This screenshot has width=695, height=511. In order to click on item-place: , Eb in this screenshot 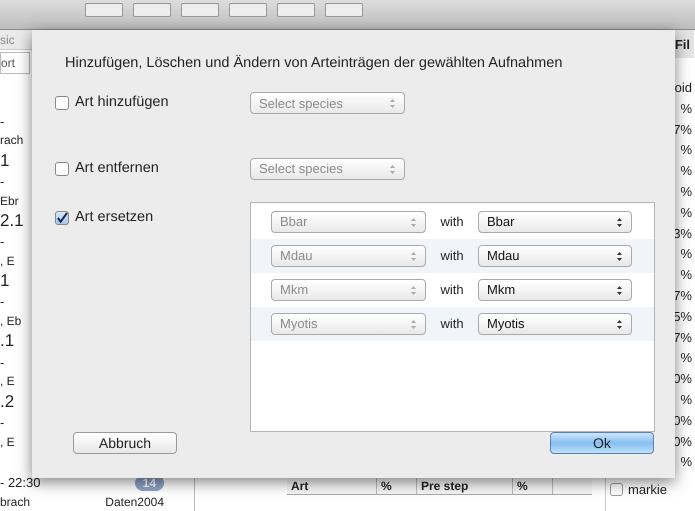, I will do `click(11, 321)`.